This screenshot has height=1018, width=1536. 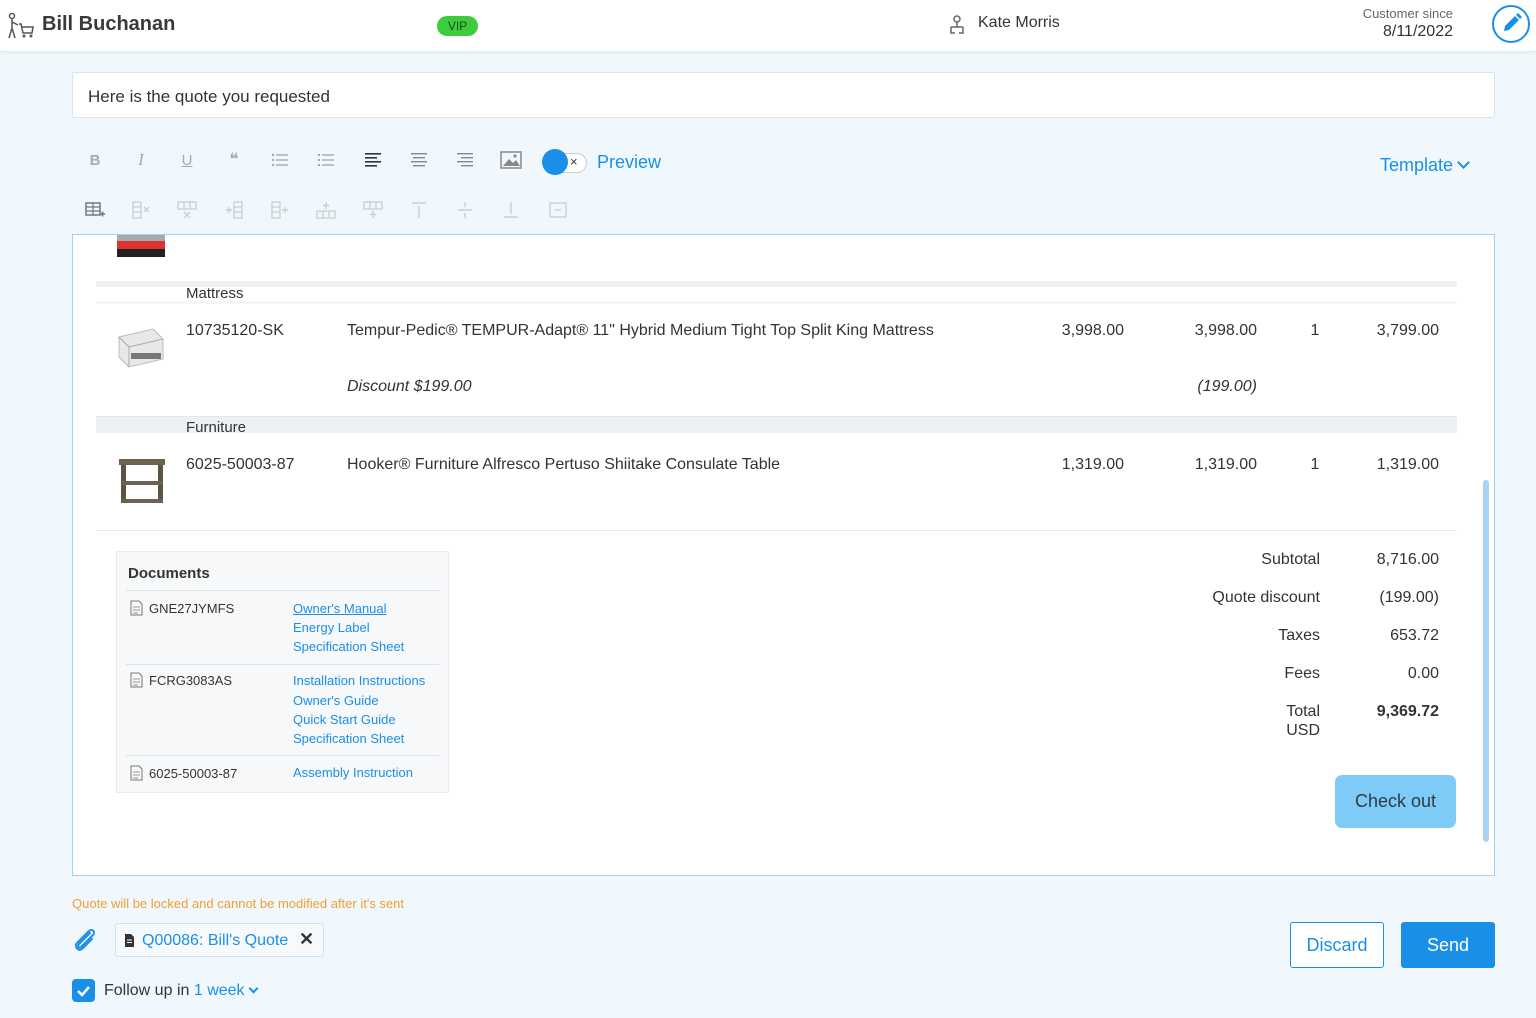 What do you see at coordinates (326, 210) in the screenshot?
I see `insert-row-after-icon` at bounding box center [326, 210].